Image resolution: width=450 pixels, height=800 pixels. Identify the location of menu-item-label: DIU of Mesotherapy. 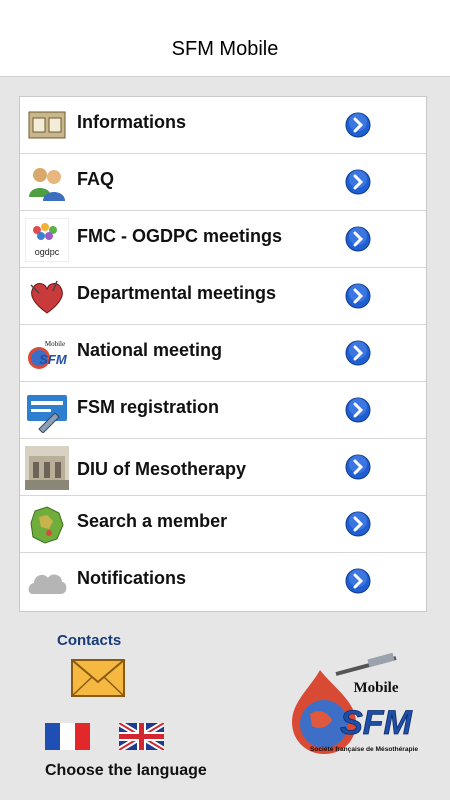
(162, 469).